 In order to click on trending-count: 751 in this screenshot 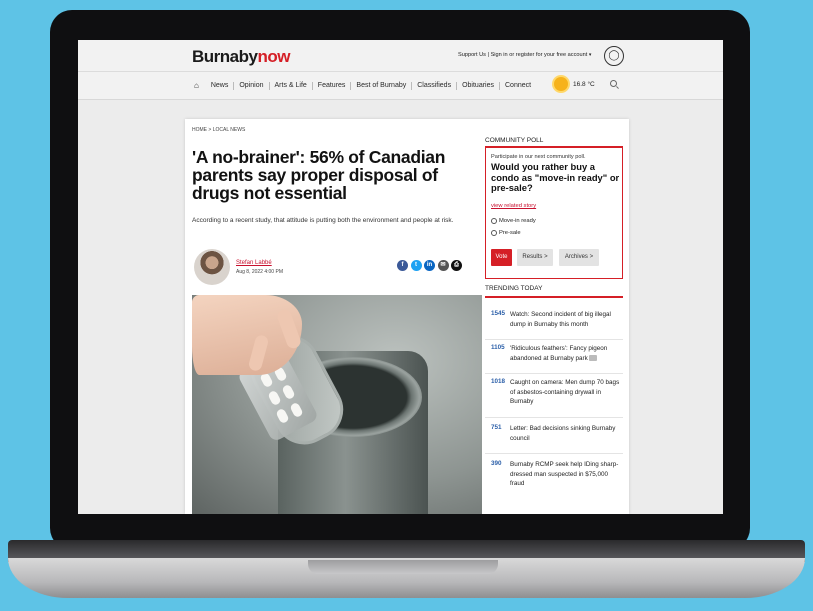, I will do `click(496, 427)`.